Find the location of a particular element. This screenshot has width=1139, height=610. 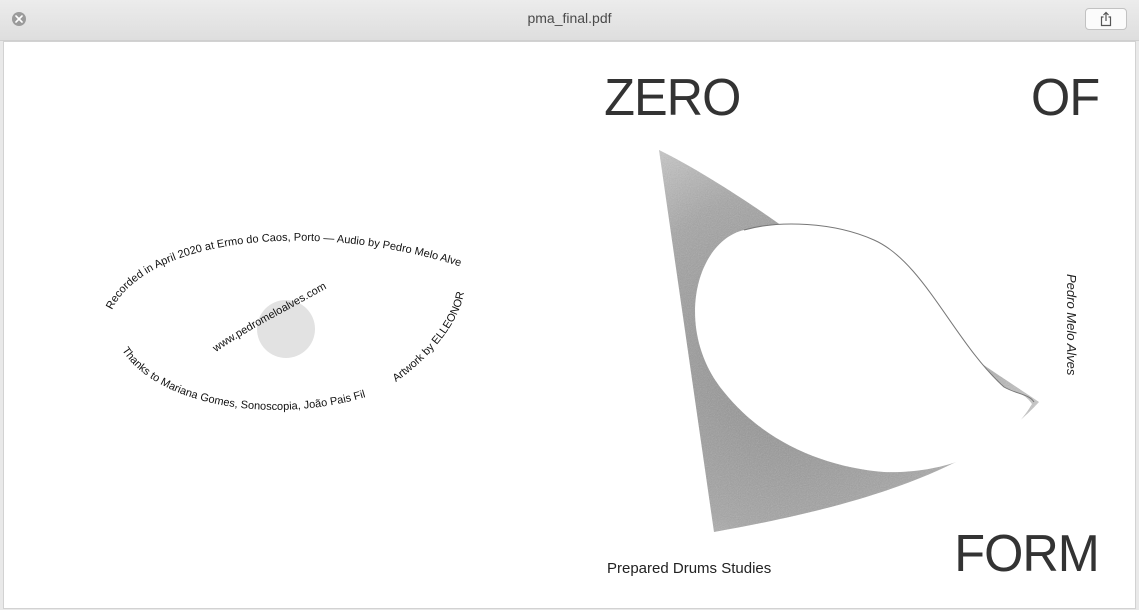

share-button is located at coordinates (1106, 19).